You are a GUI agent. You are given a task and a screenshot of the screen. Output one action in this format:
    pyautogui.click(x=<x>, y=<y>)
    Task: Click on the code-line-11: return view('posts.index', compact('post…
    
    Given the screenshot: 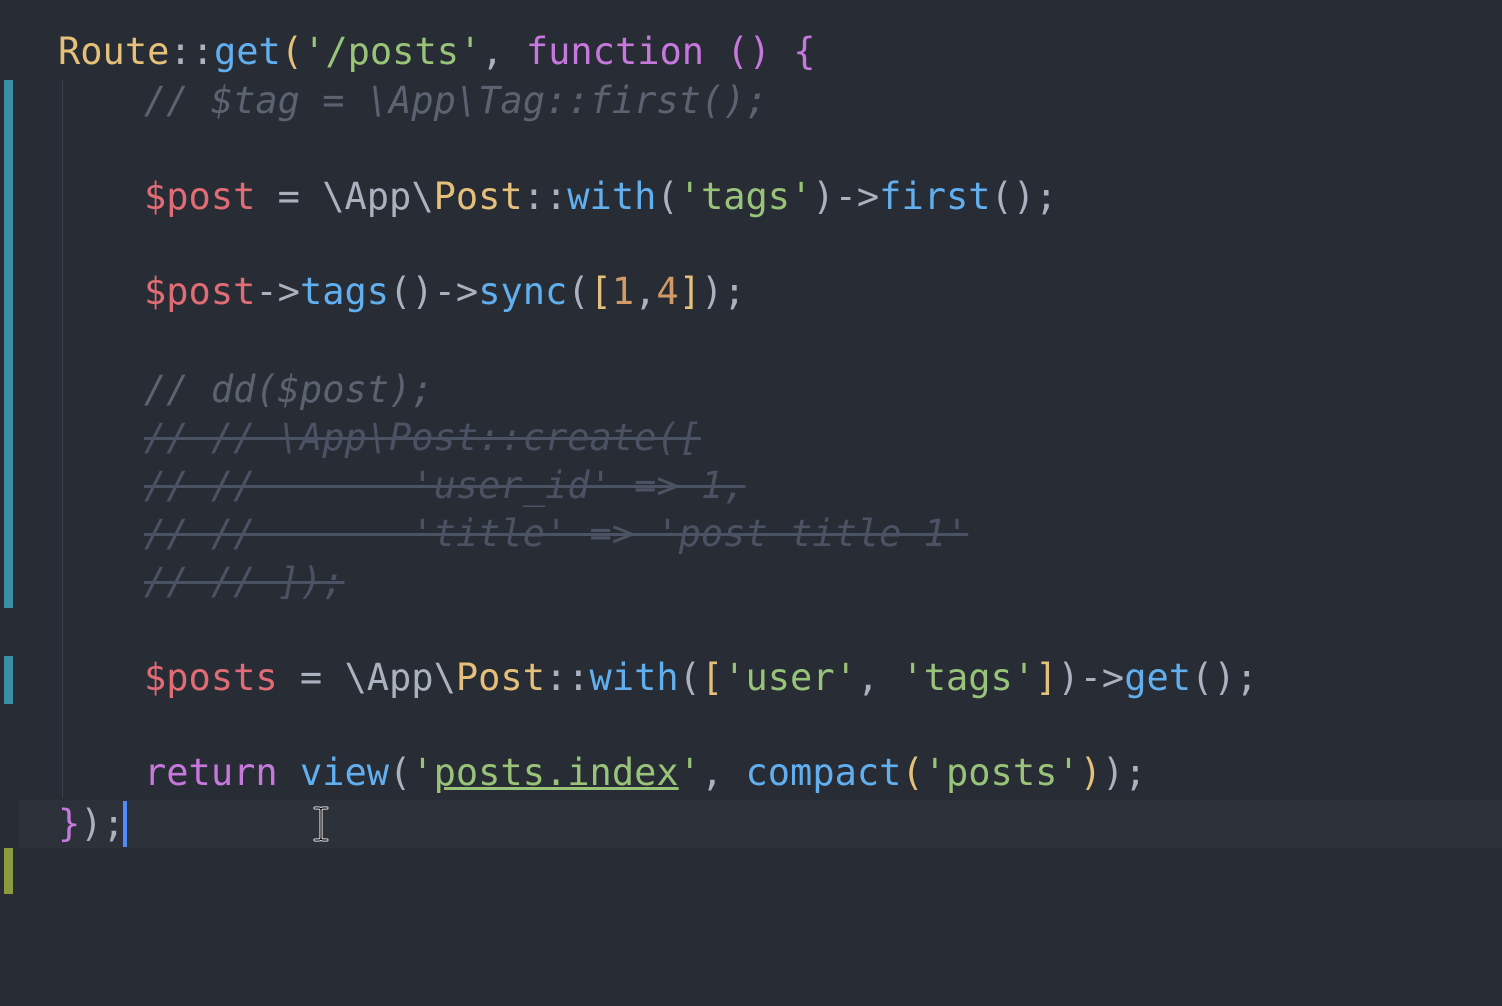 What is the action you would take?
    pyautogui.click(x=645, y=773)
    